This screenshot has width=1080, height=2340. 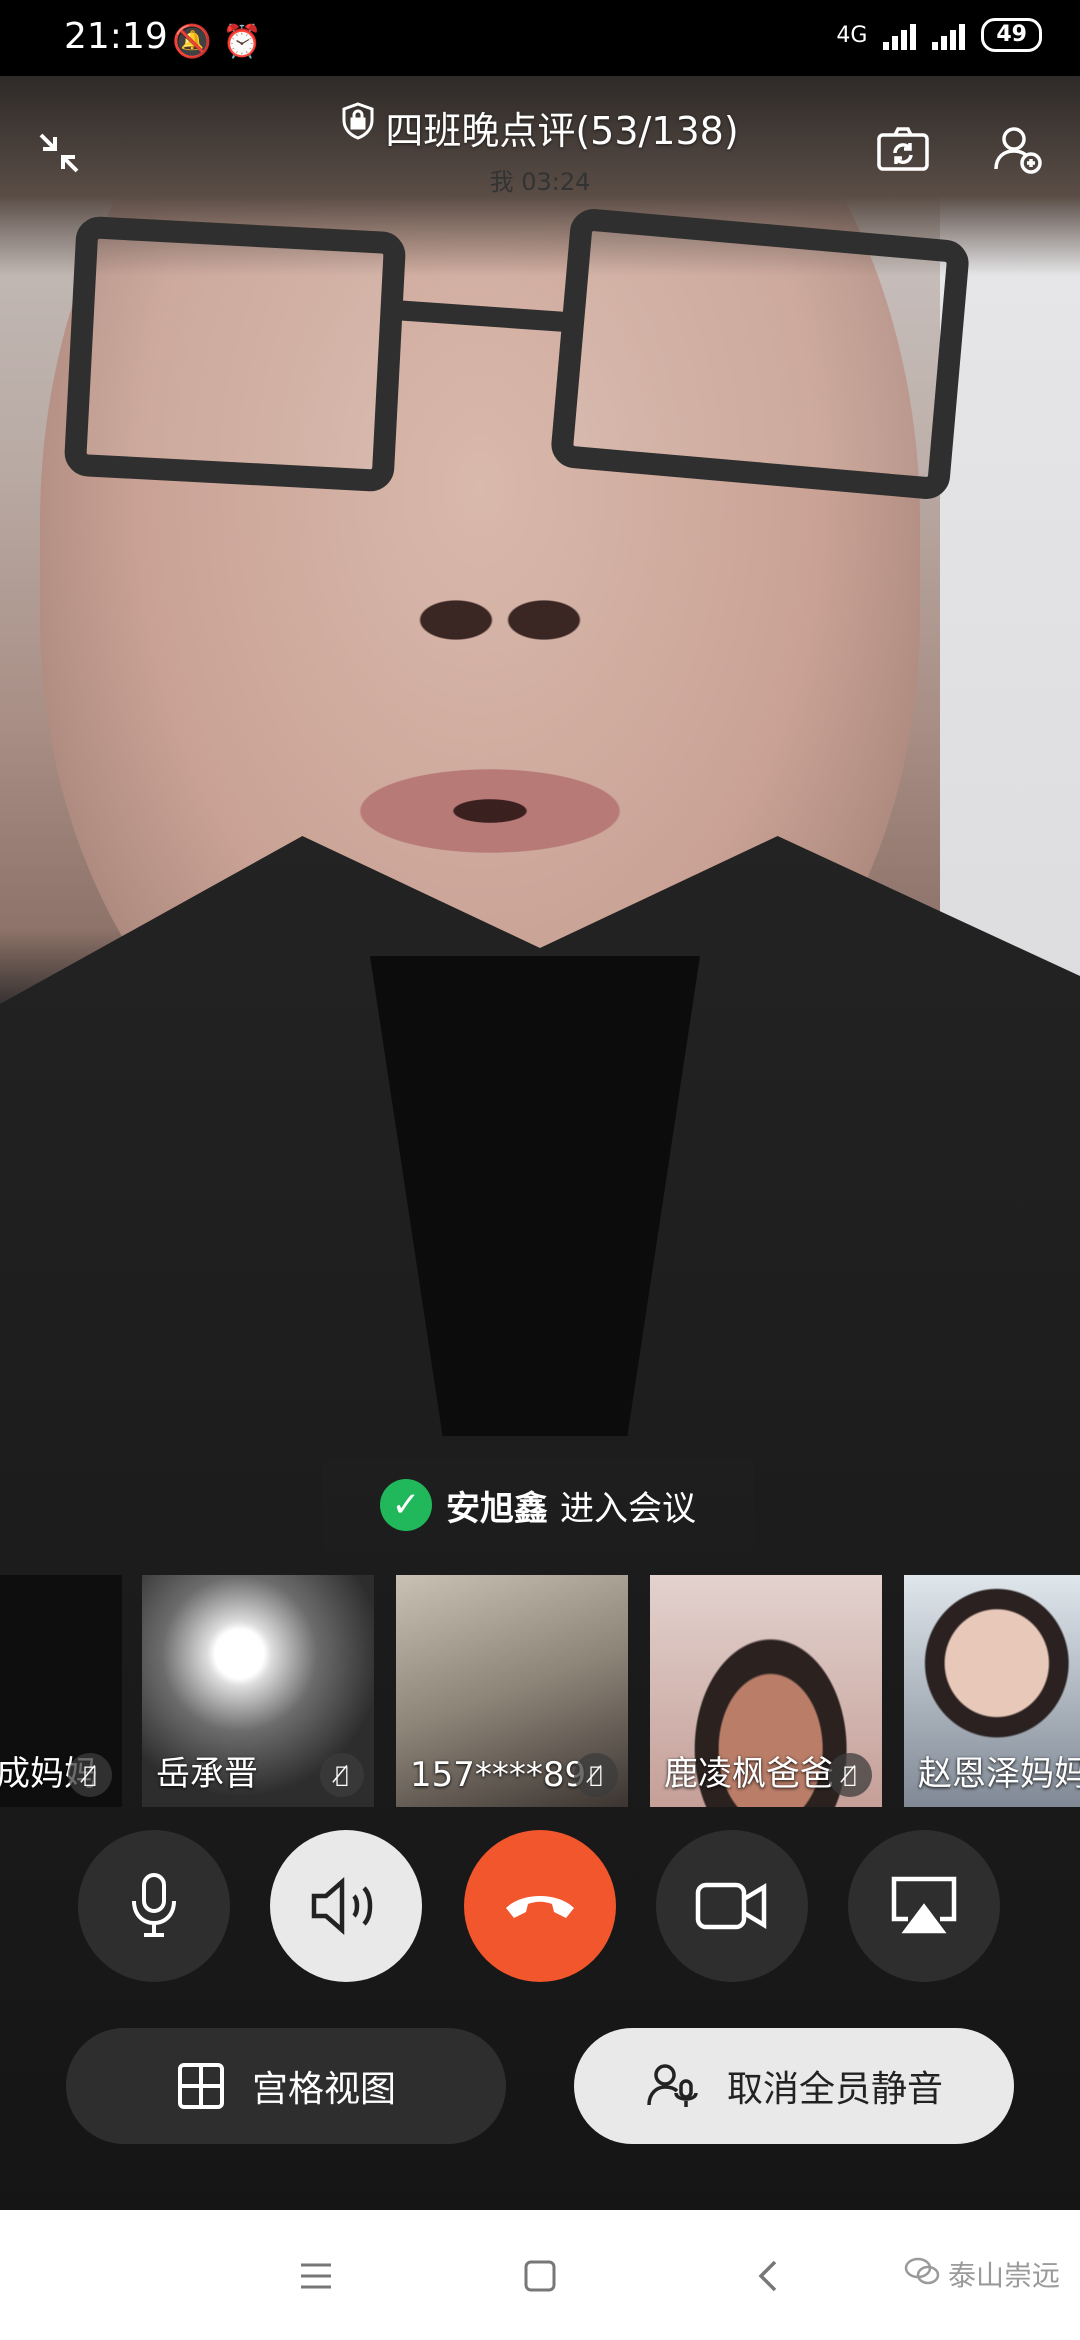 What do you see at coordinates (342, 1906) in the screenshot?
I see `speaker-icon` at bounding box center [342, 1906].